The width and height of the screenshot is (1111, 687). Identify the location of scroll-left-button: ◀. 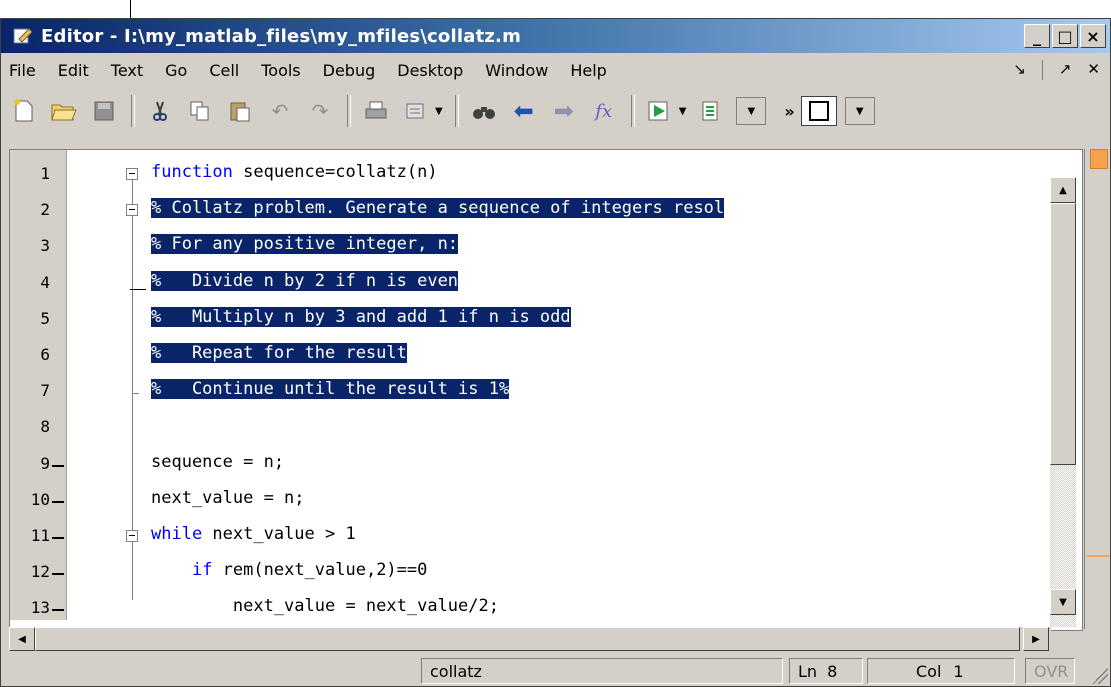
(22, 639).